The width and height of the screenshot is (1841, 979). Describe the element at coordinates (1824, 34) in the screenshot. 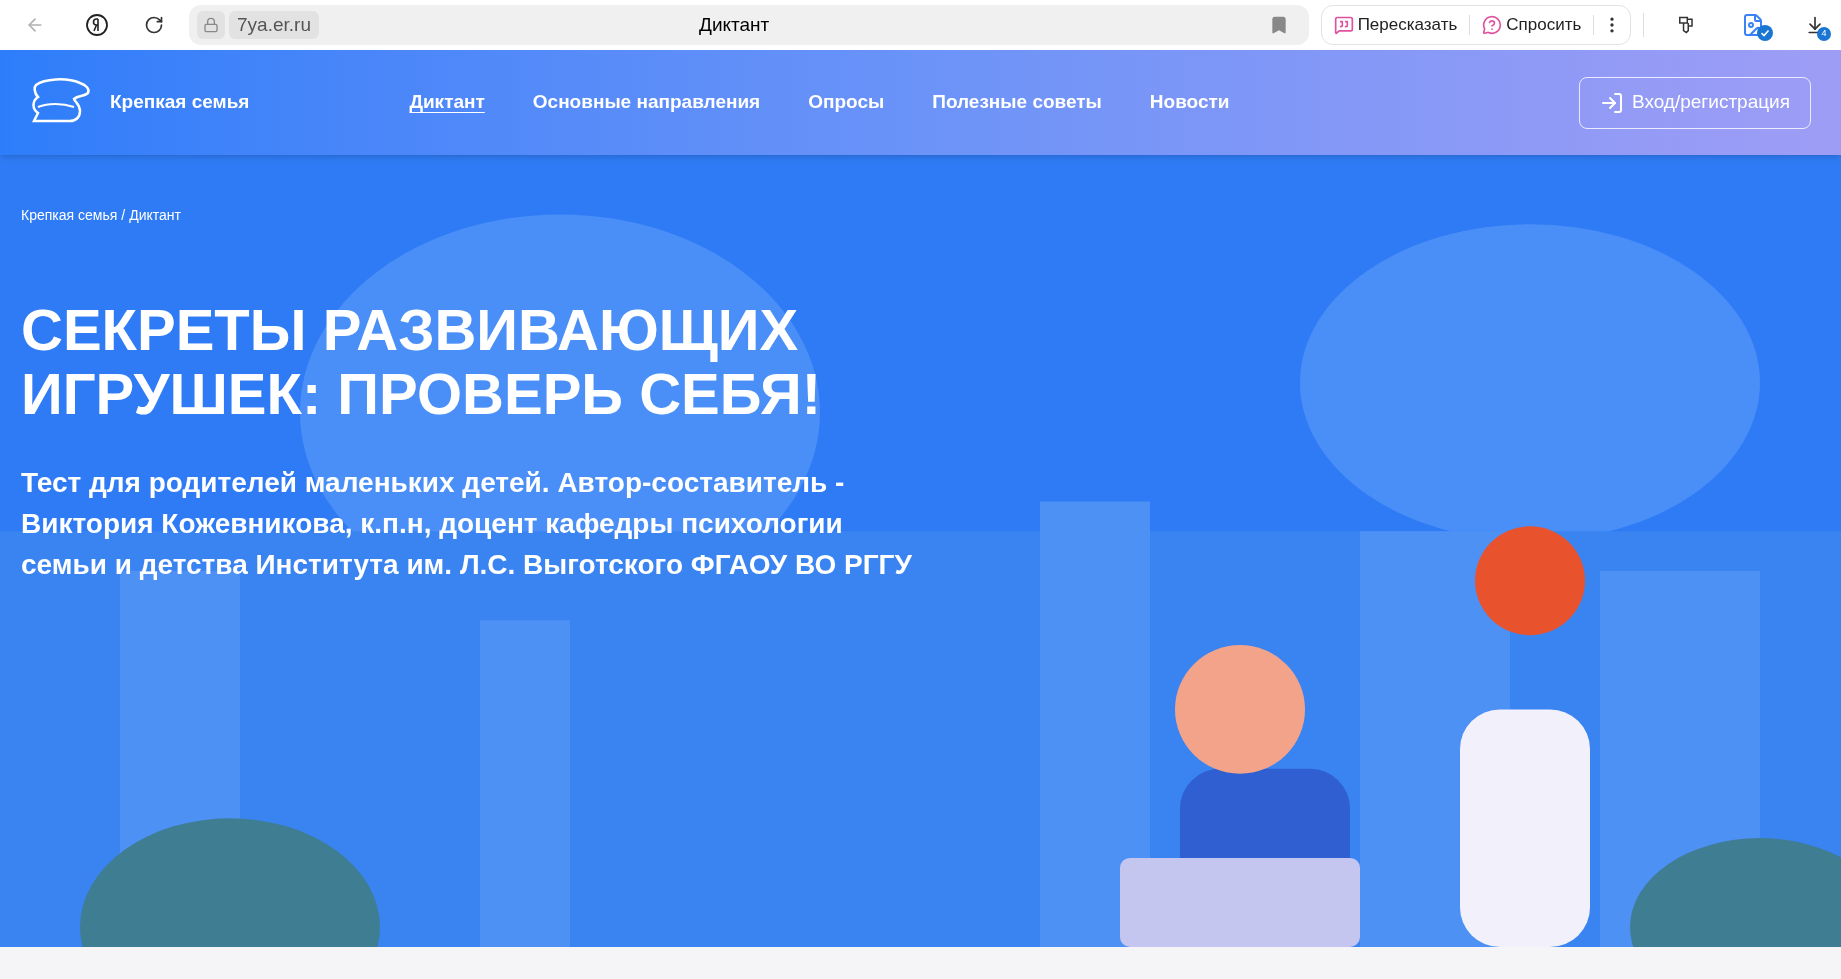

I see `download-count: 4` at that location.